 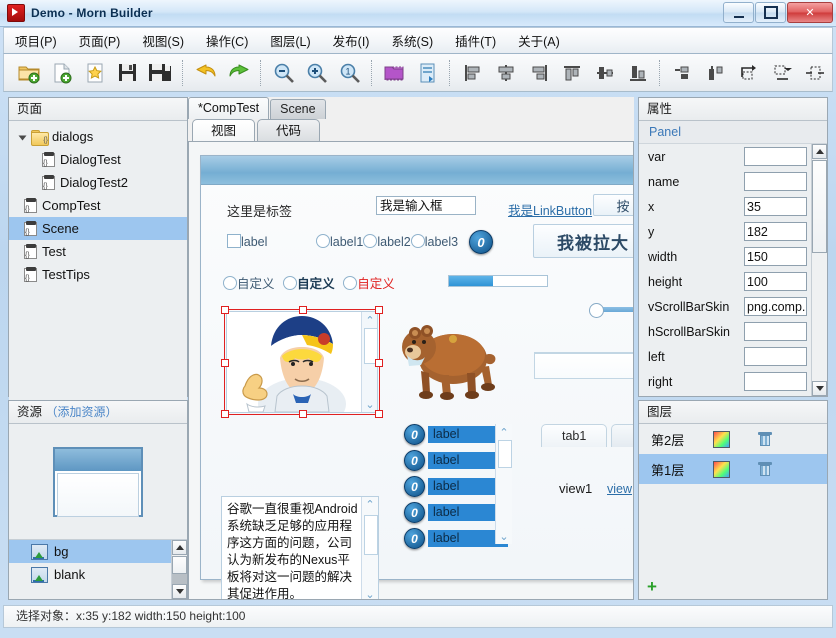 What do you see at coordinates (98, 136) in the screenshot?
I see `tree-node-dialogs: {} dialogs` at bounding box center [98, 136].